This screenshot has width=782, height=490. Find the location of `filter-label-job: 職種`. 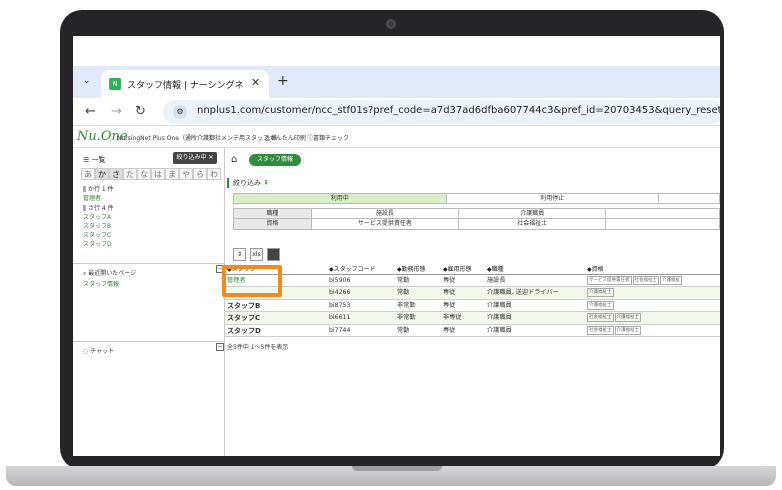

filter-label-job: 職種 is located at coordinates (273, 213).